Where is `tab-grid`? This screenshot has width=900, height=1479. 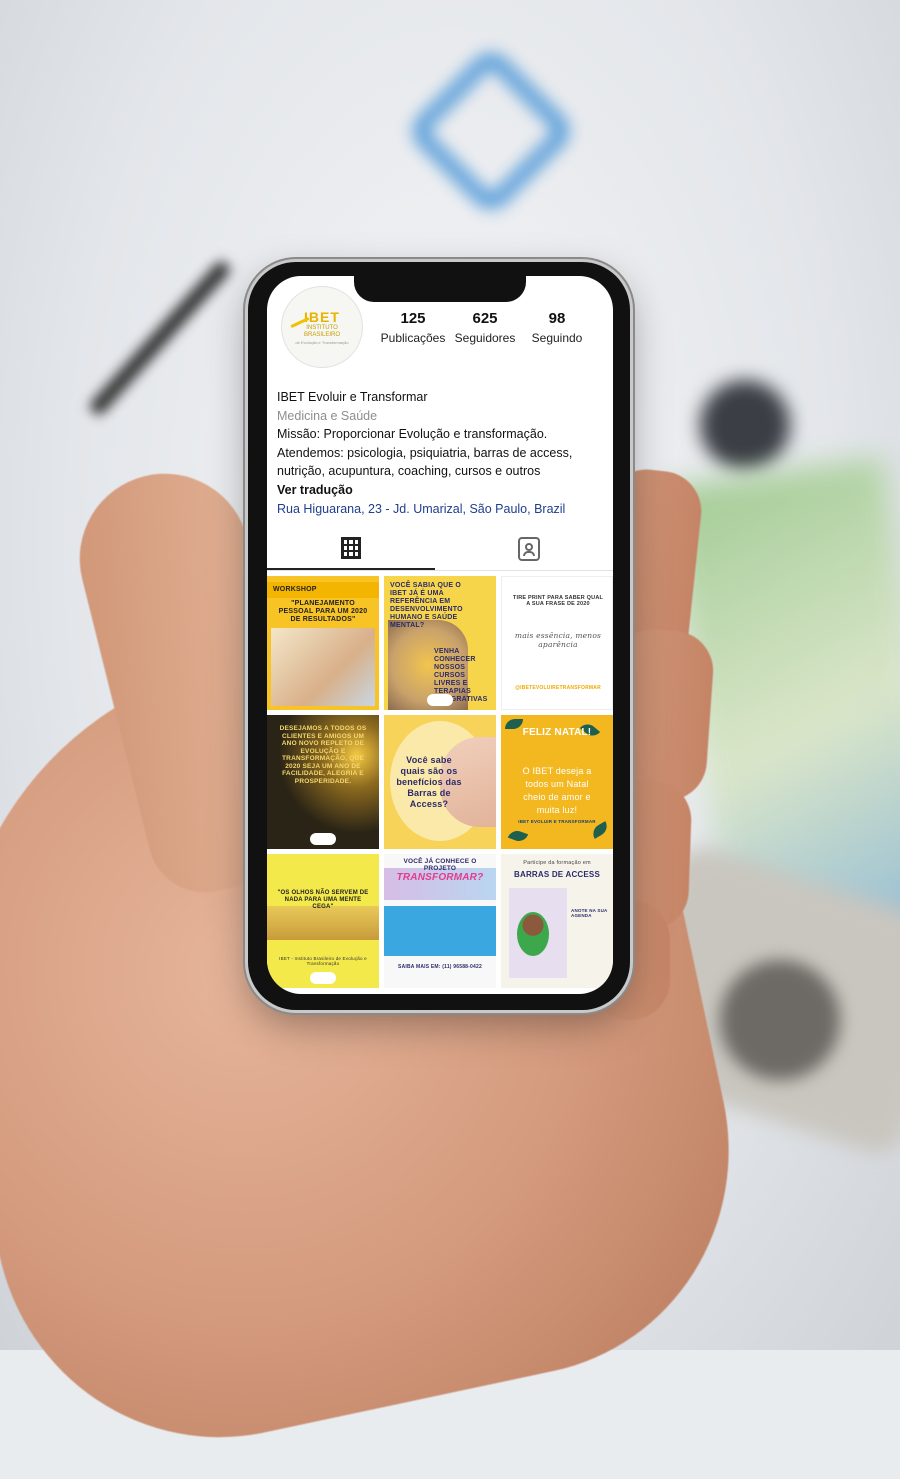
tab-grid is located at coordinates (351, 549).